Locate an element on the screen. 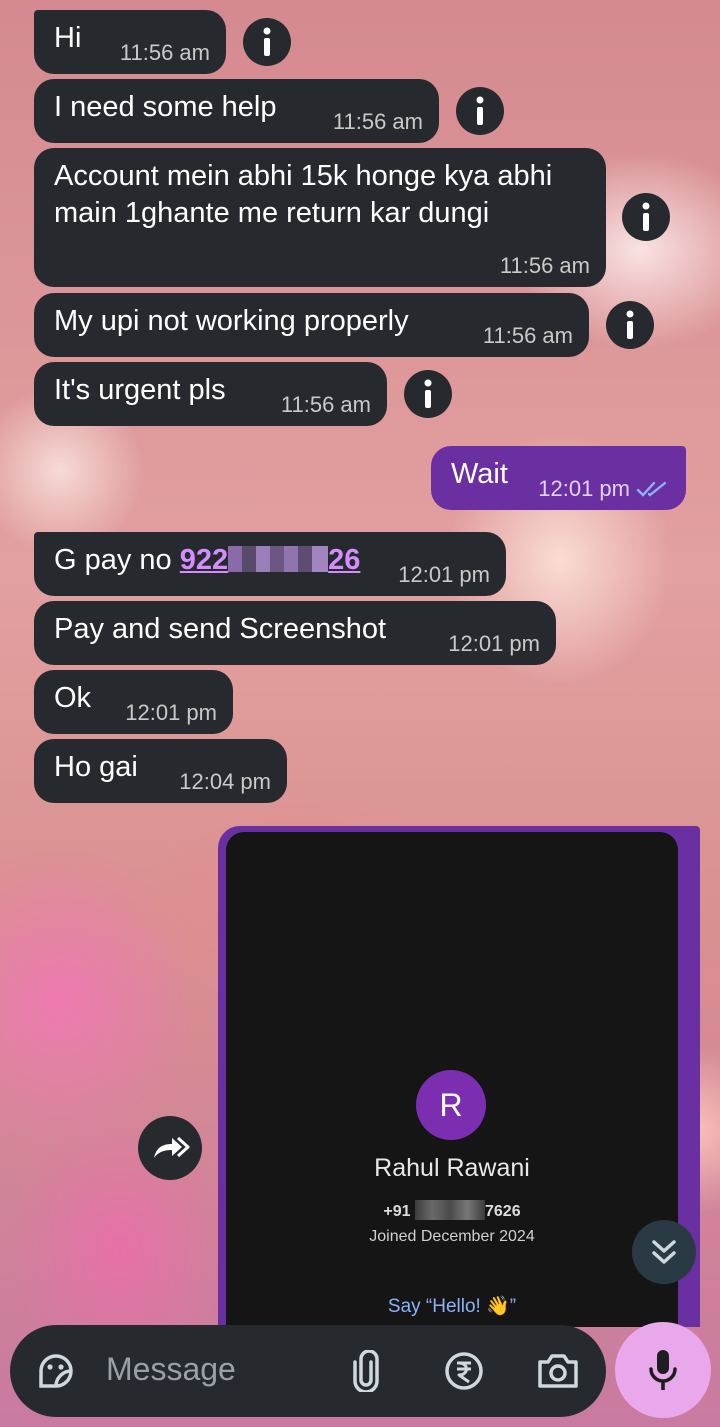 This screenshot has width=720, height=1427. message-time: 12:04 pm is located at coordinates (225, 781).